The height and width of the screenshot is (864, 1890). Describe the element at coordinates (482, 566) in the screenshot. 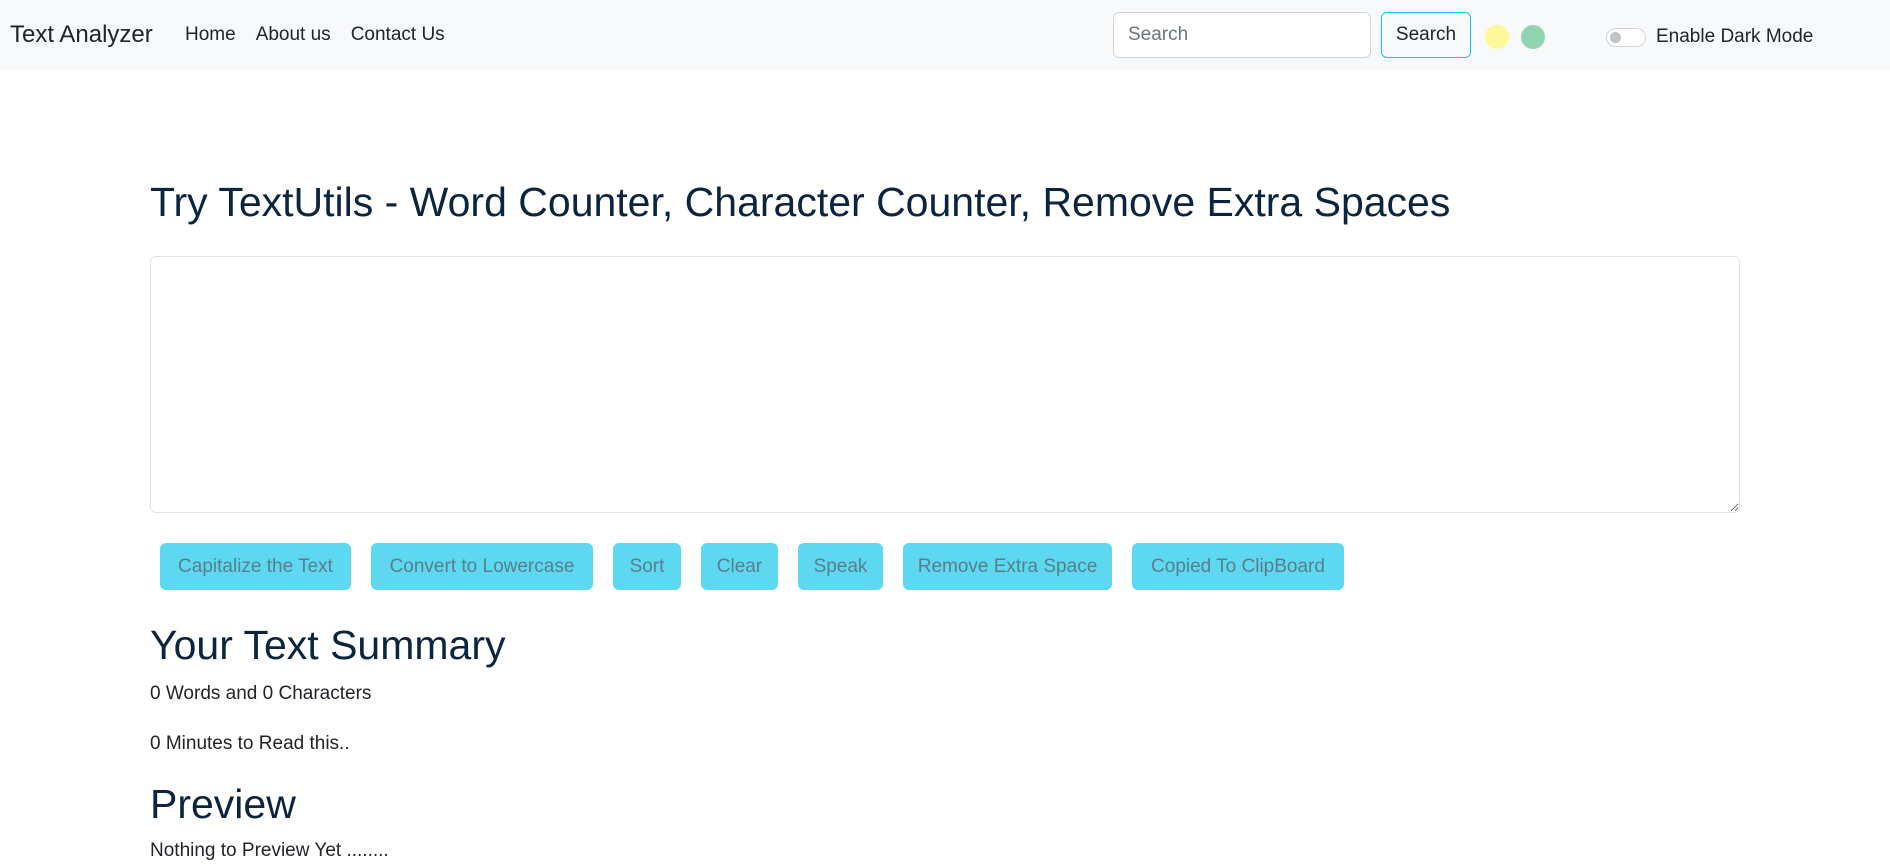

I see `lowercase-button: Convert to Lowercase` at that location.